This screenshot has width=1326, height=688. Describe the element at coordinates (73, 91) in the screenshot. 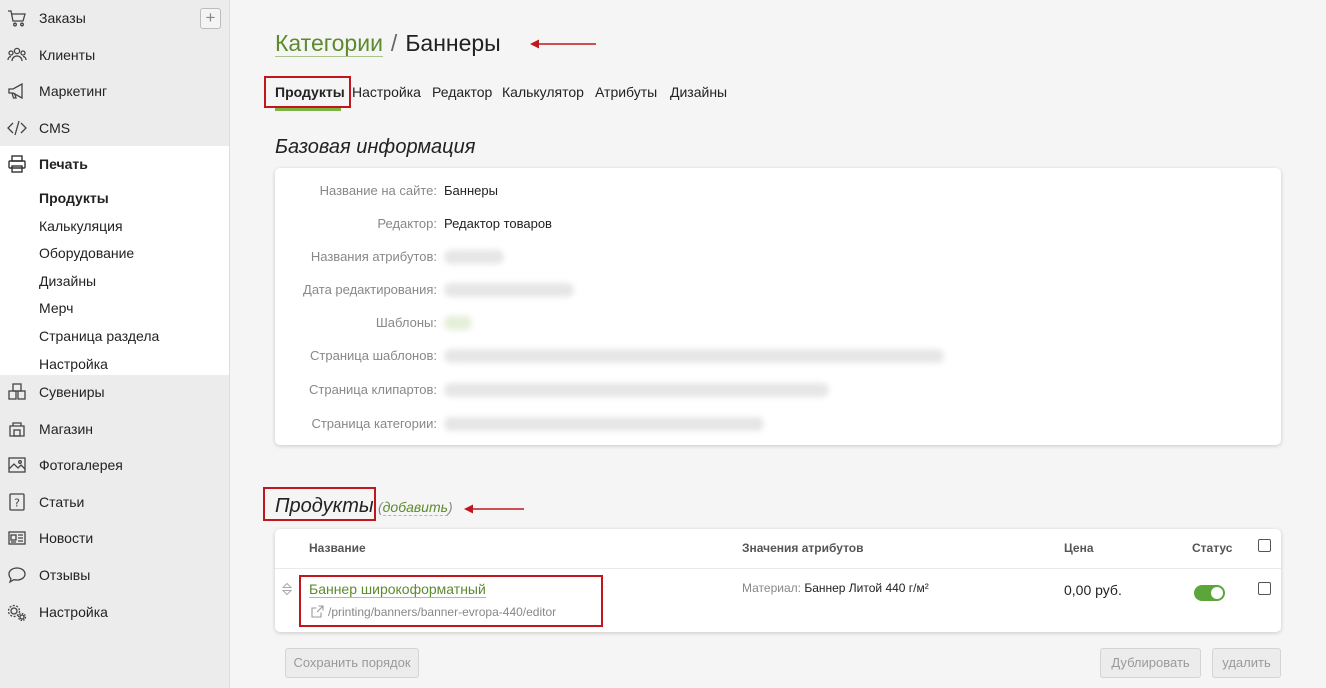

I see `sidebar-item-label: Маркетинг` at that location.